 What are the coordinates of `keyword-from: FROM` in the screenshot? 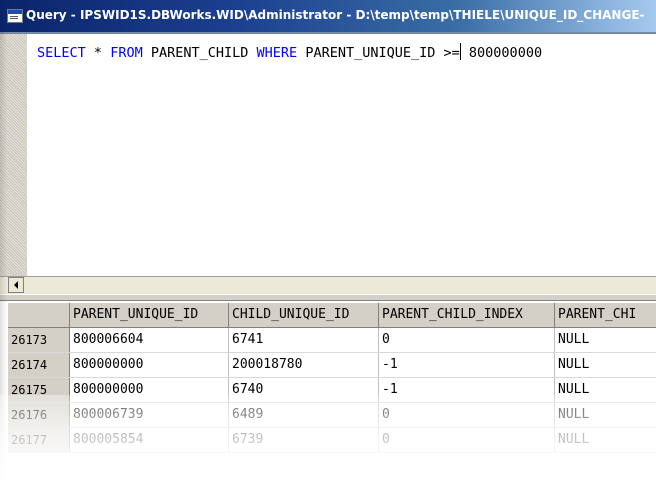 It's located at (126, 53).